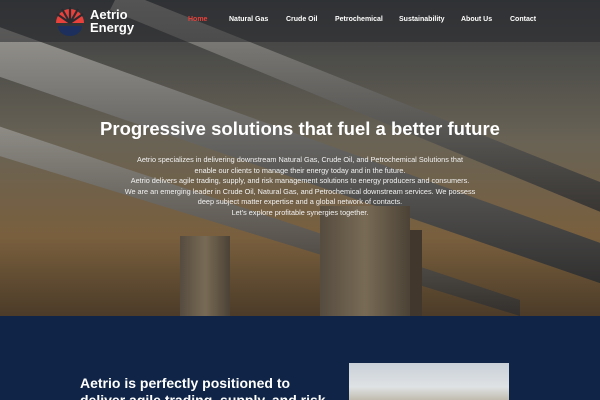  Describe the element at coordinates (70, 21) in the screenshot. I see `aetrio-logo-icon` at that location.